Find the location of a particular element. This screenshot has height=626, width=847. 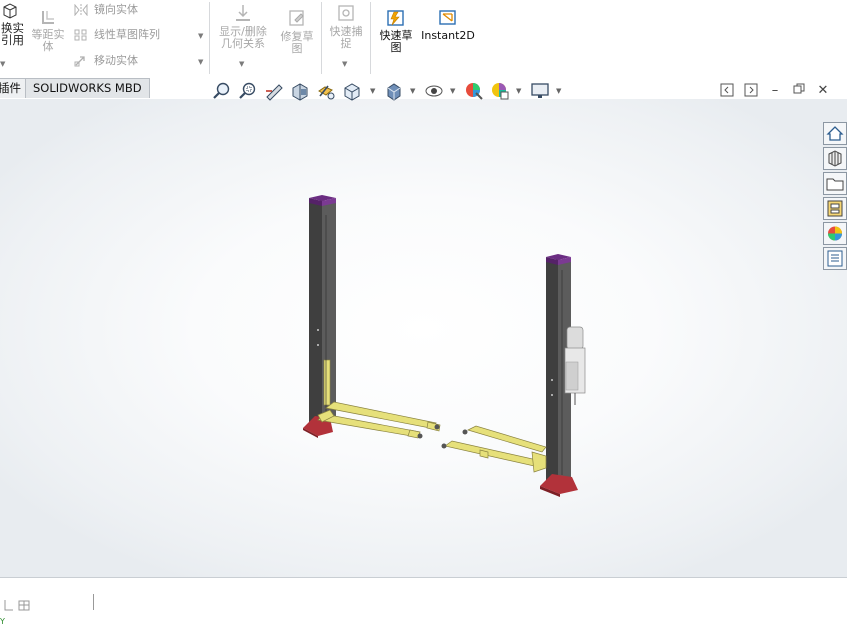

offset-entities-icon is located at coordinates (48, 17).